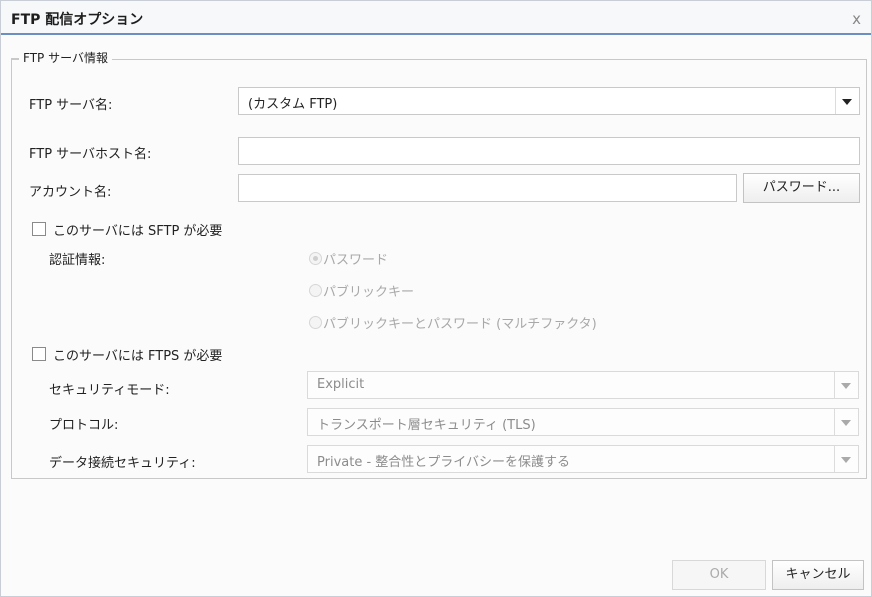  Describe the element at coordinates (444, 462) in the screenshot. I see `data-security-value: Private - 整合性とプライバシーを保護する` at that location.